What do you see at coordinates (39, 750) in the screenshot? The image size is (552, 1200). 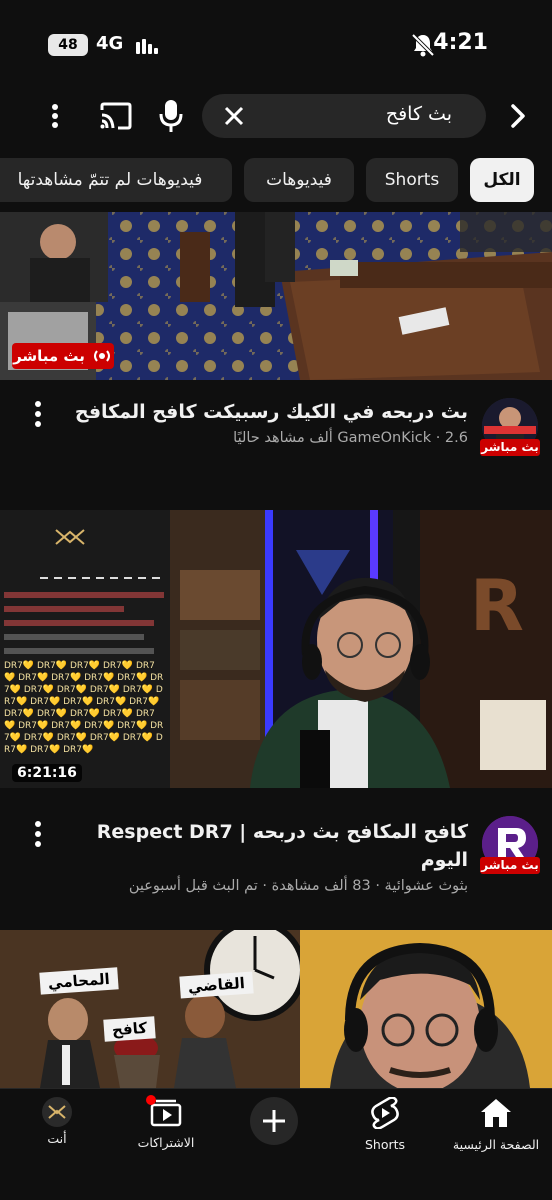 I see `chat-repeat-35: DR7` at bounding box center [39, 750].